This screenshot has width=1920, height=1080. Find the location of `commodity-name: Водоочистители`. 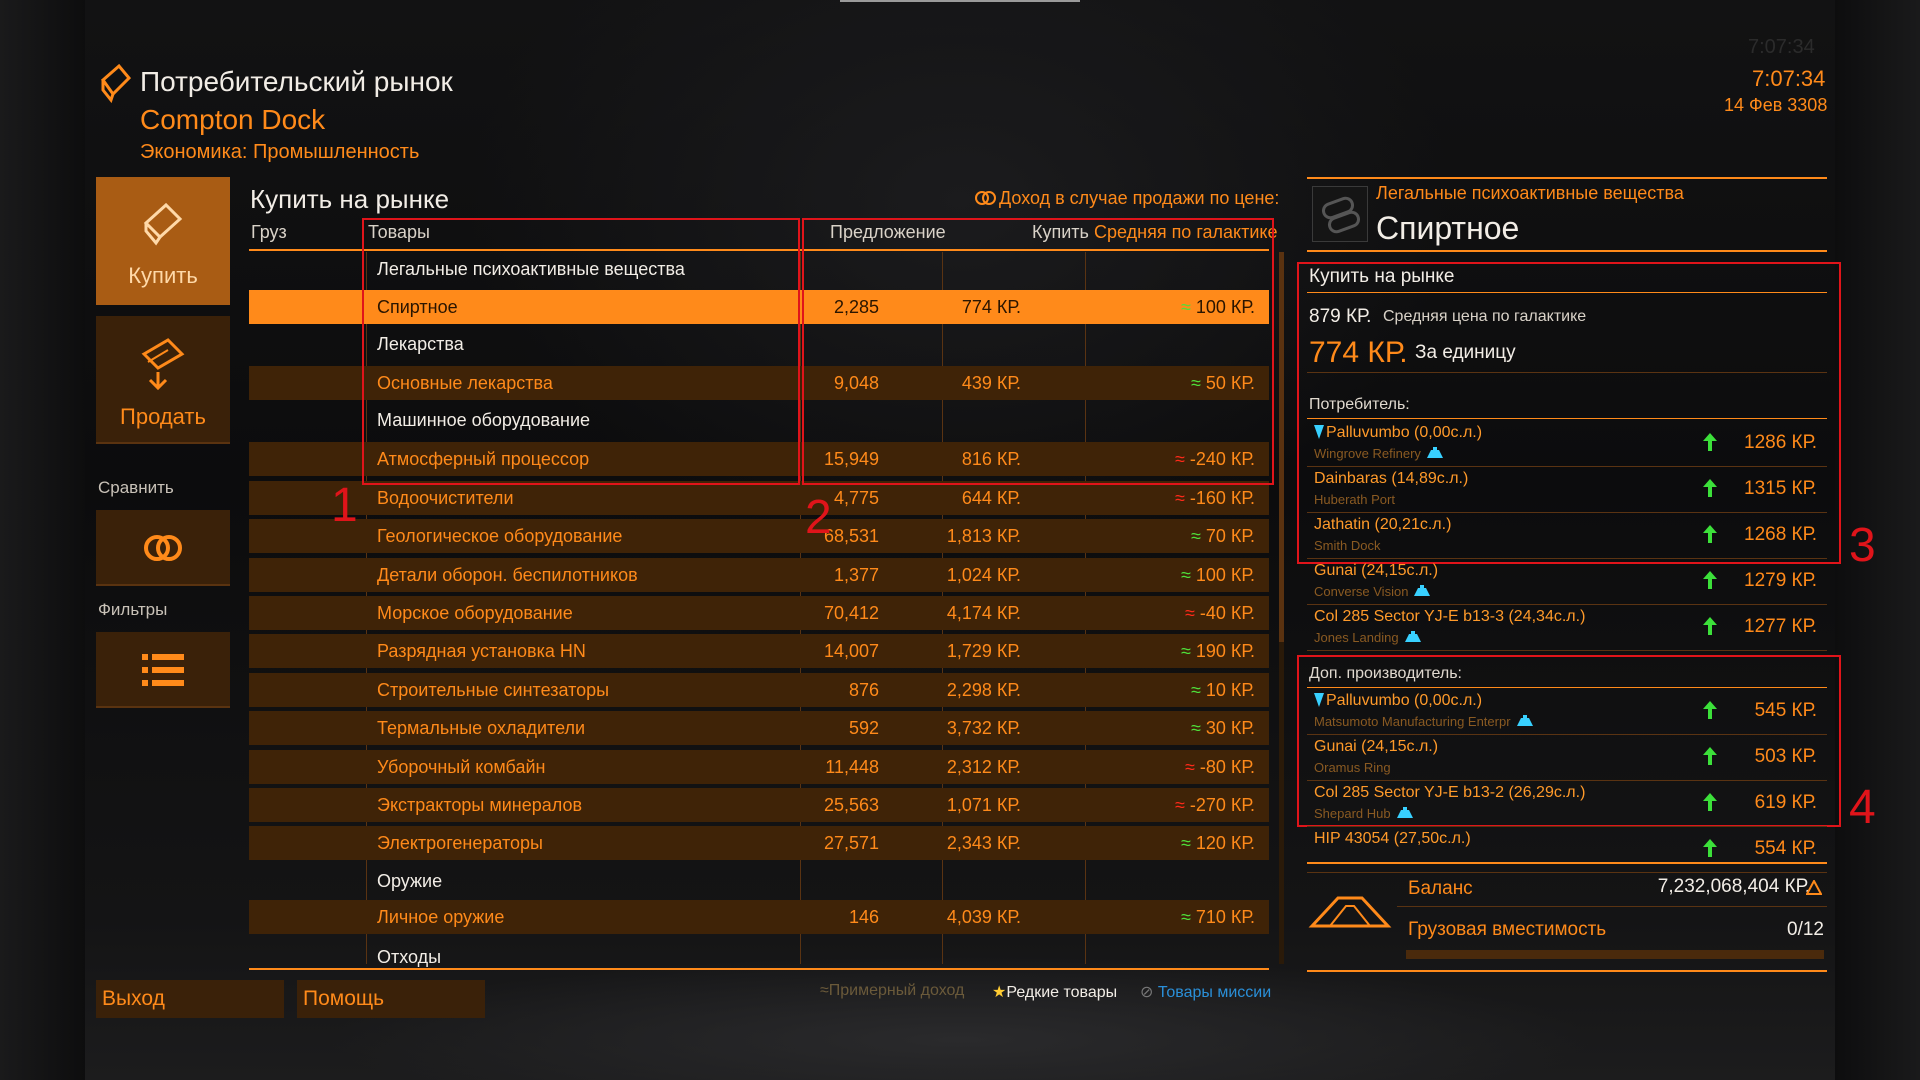

commodity-name: Водоочистители is located at coordinates (445, 498).